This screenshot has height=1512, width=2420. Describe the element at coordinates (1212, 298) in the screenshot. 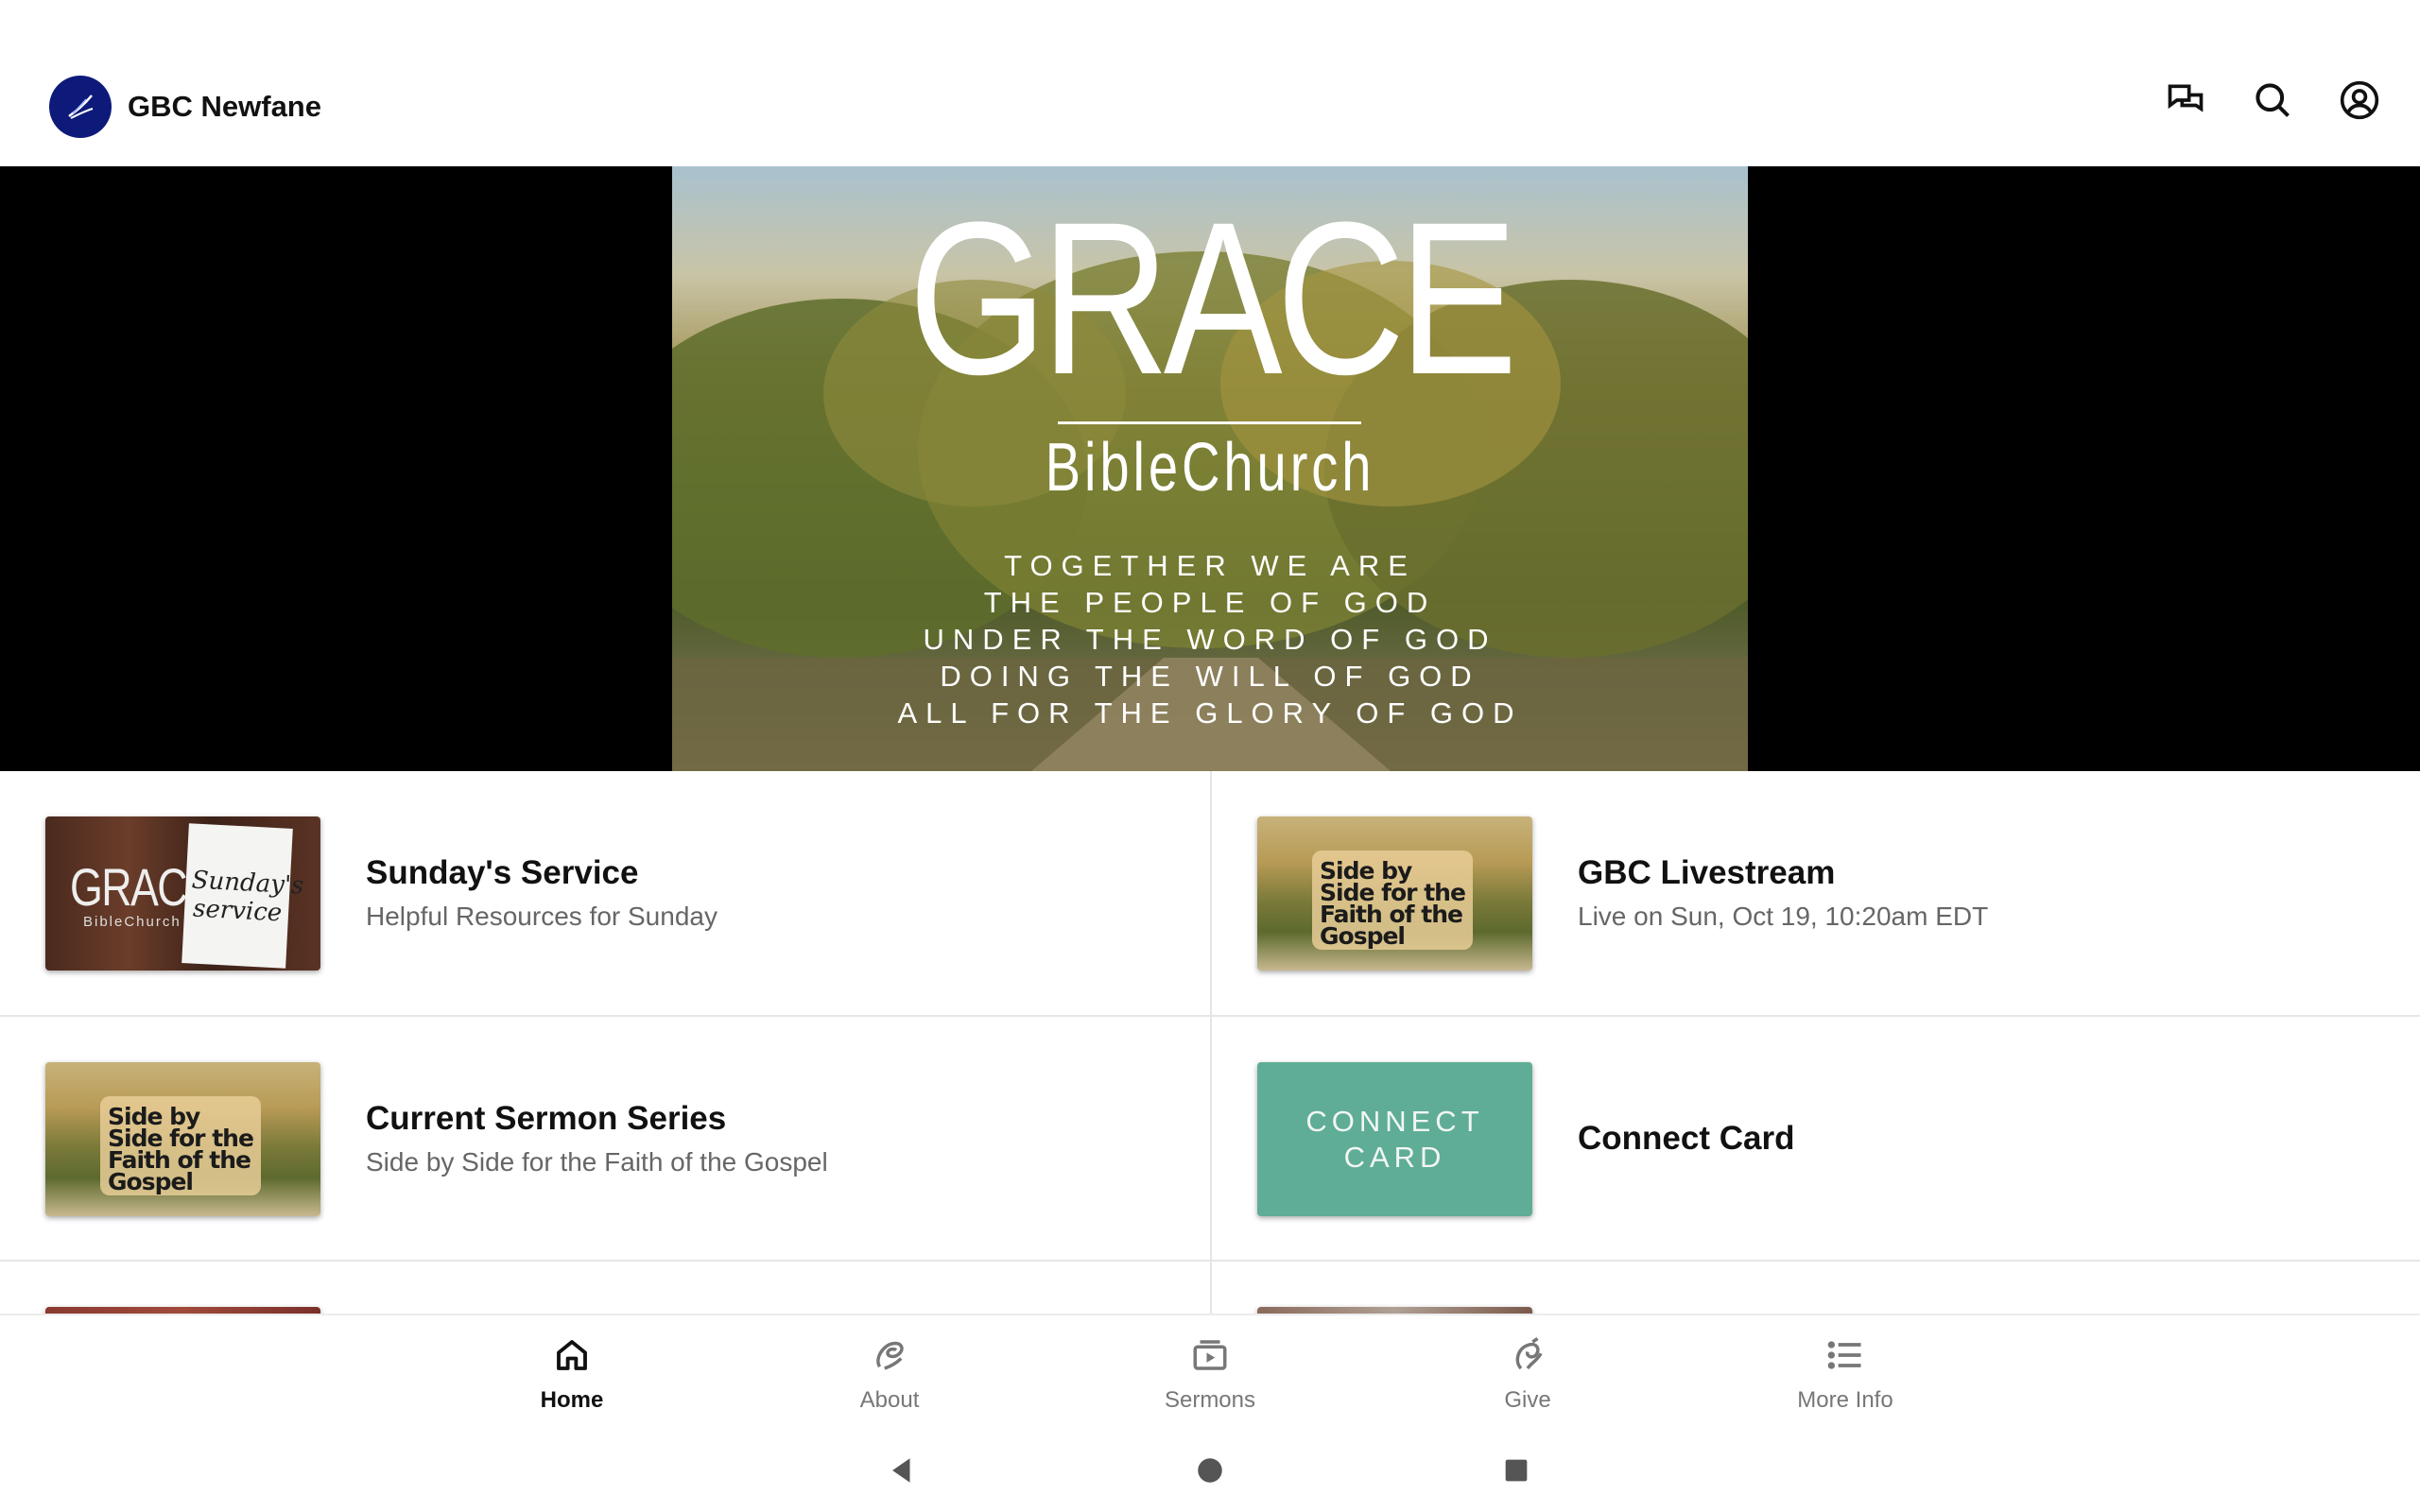

I see `hero-title: GRACE` at that location.